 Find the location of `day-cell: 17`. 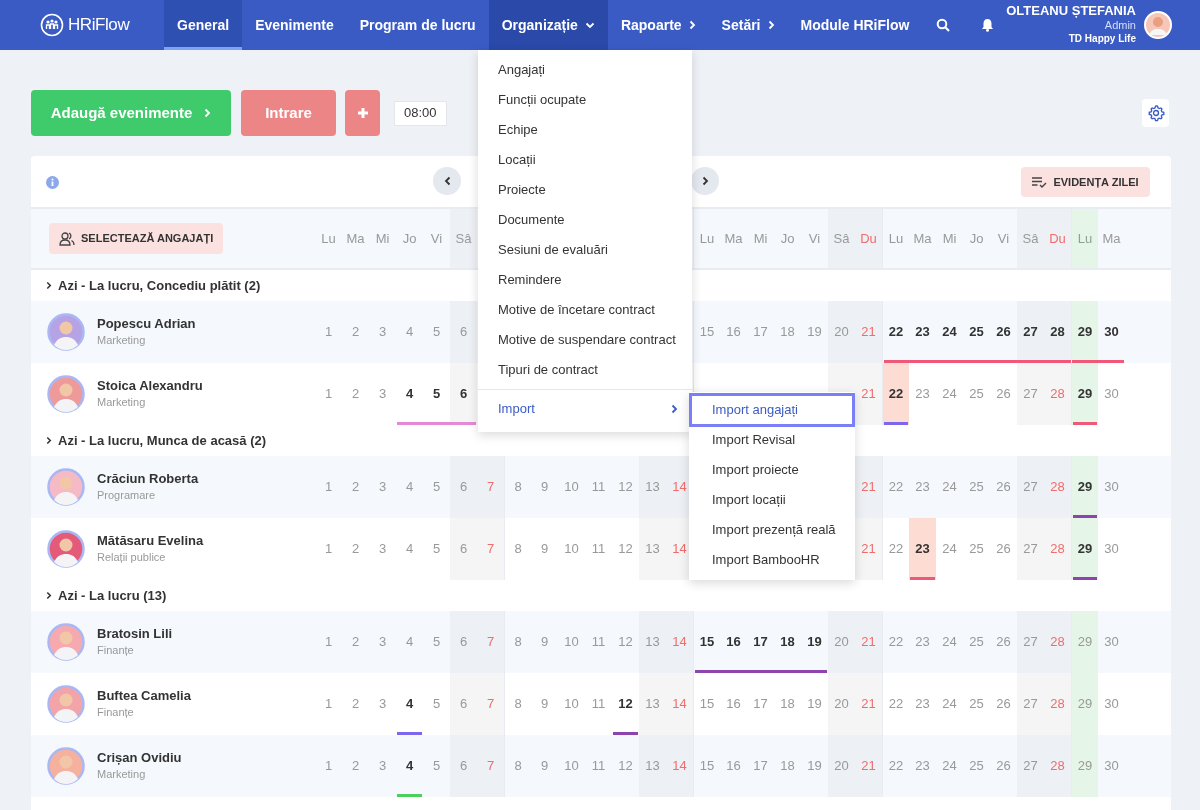

day-cell: 17 is located at coordinates (760, 704).